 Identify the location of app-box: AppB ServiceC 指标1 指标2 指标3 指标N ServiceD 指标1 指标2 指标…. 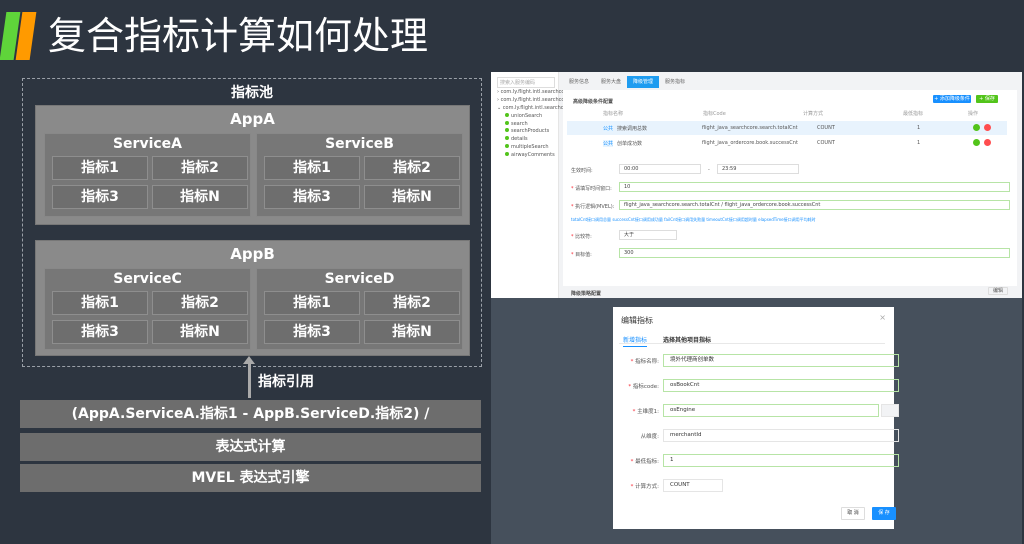
(252, 298).